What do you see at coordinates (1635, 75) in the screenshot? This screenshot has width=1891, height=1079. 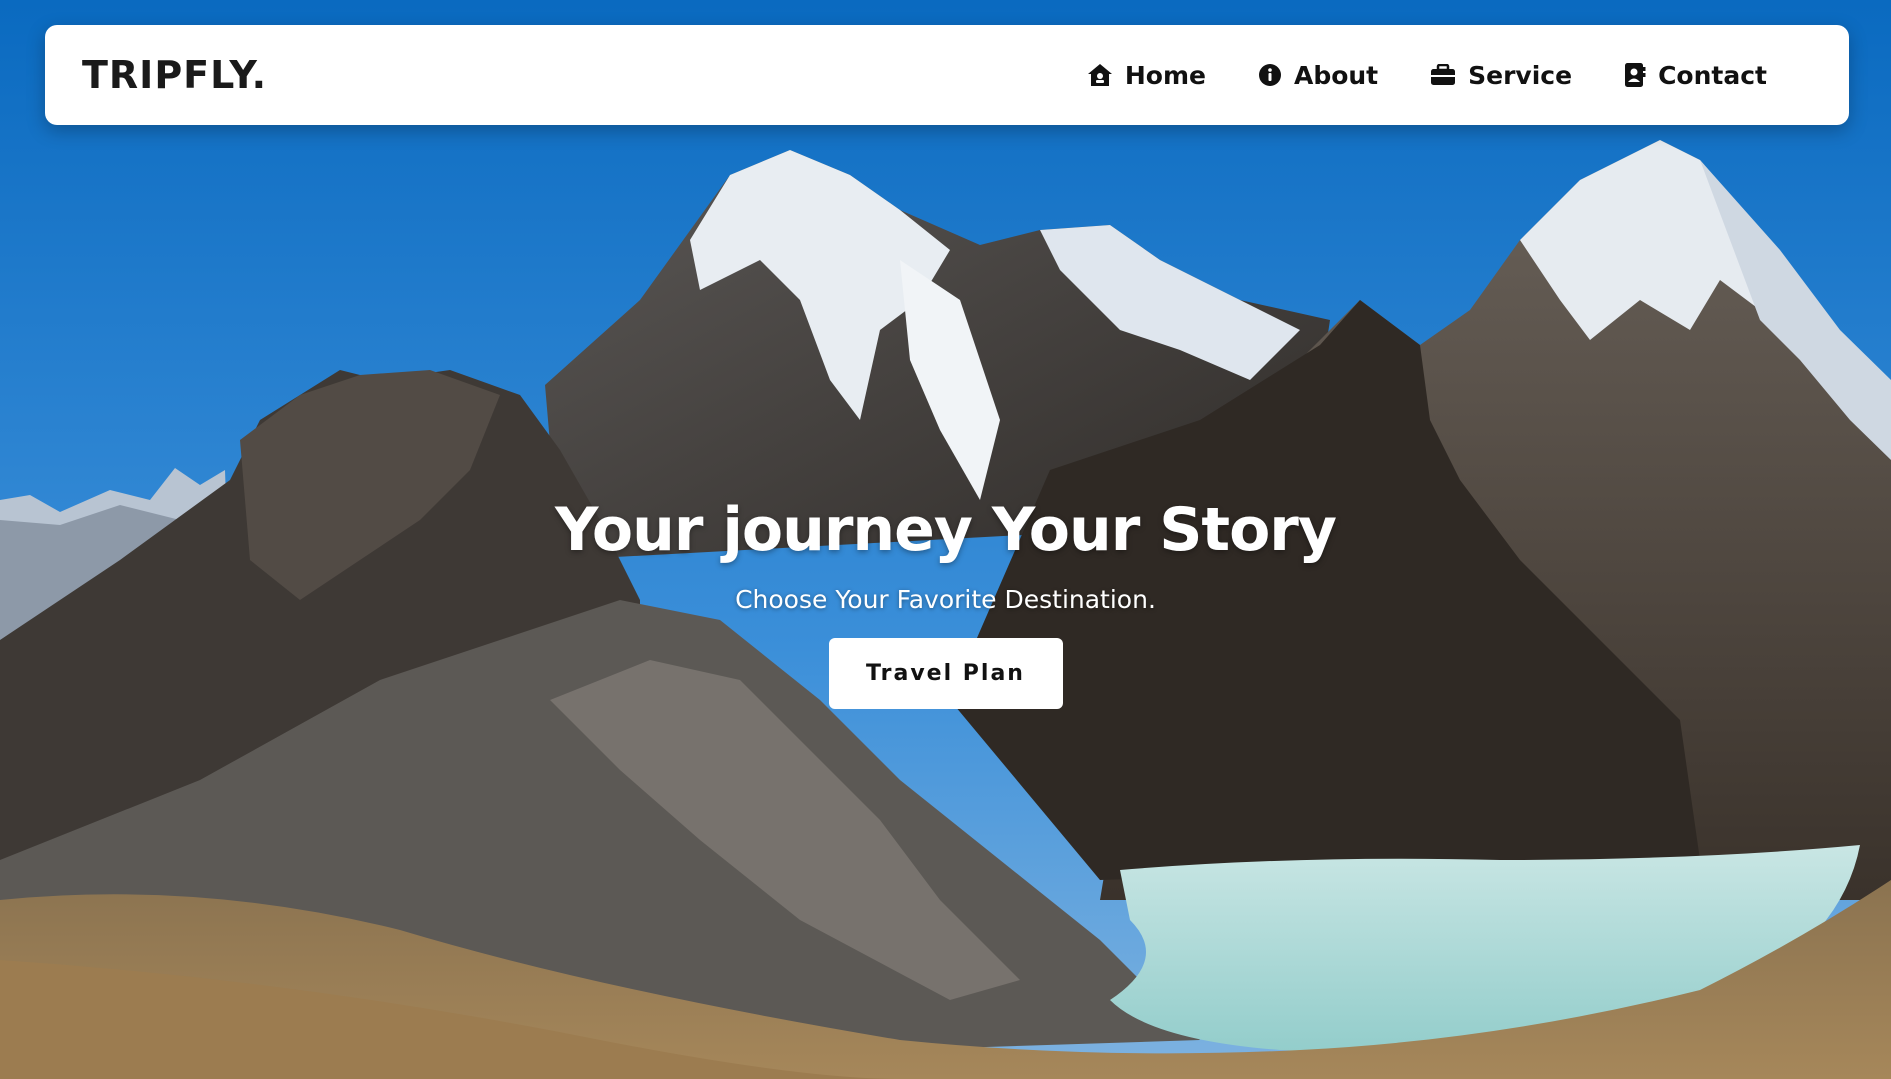 I see `contact-card-icon` at bounding box center [1635, 75].